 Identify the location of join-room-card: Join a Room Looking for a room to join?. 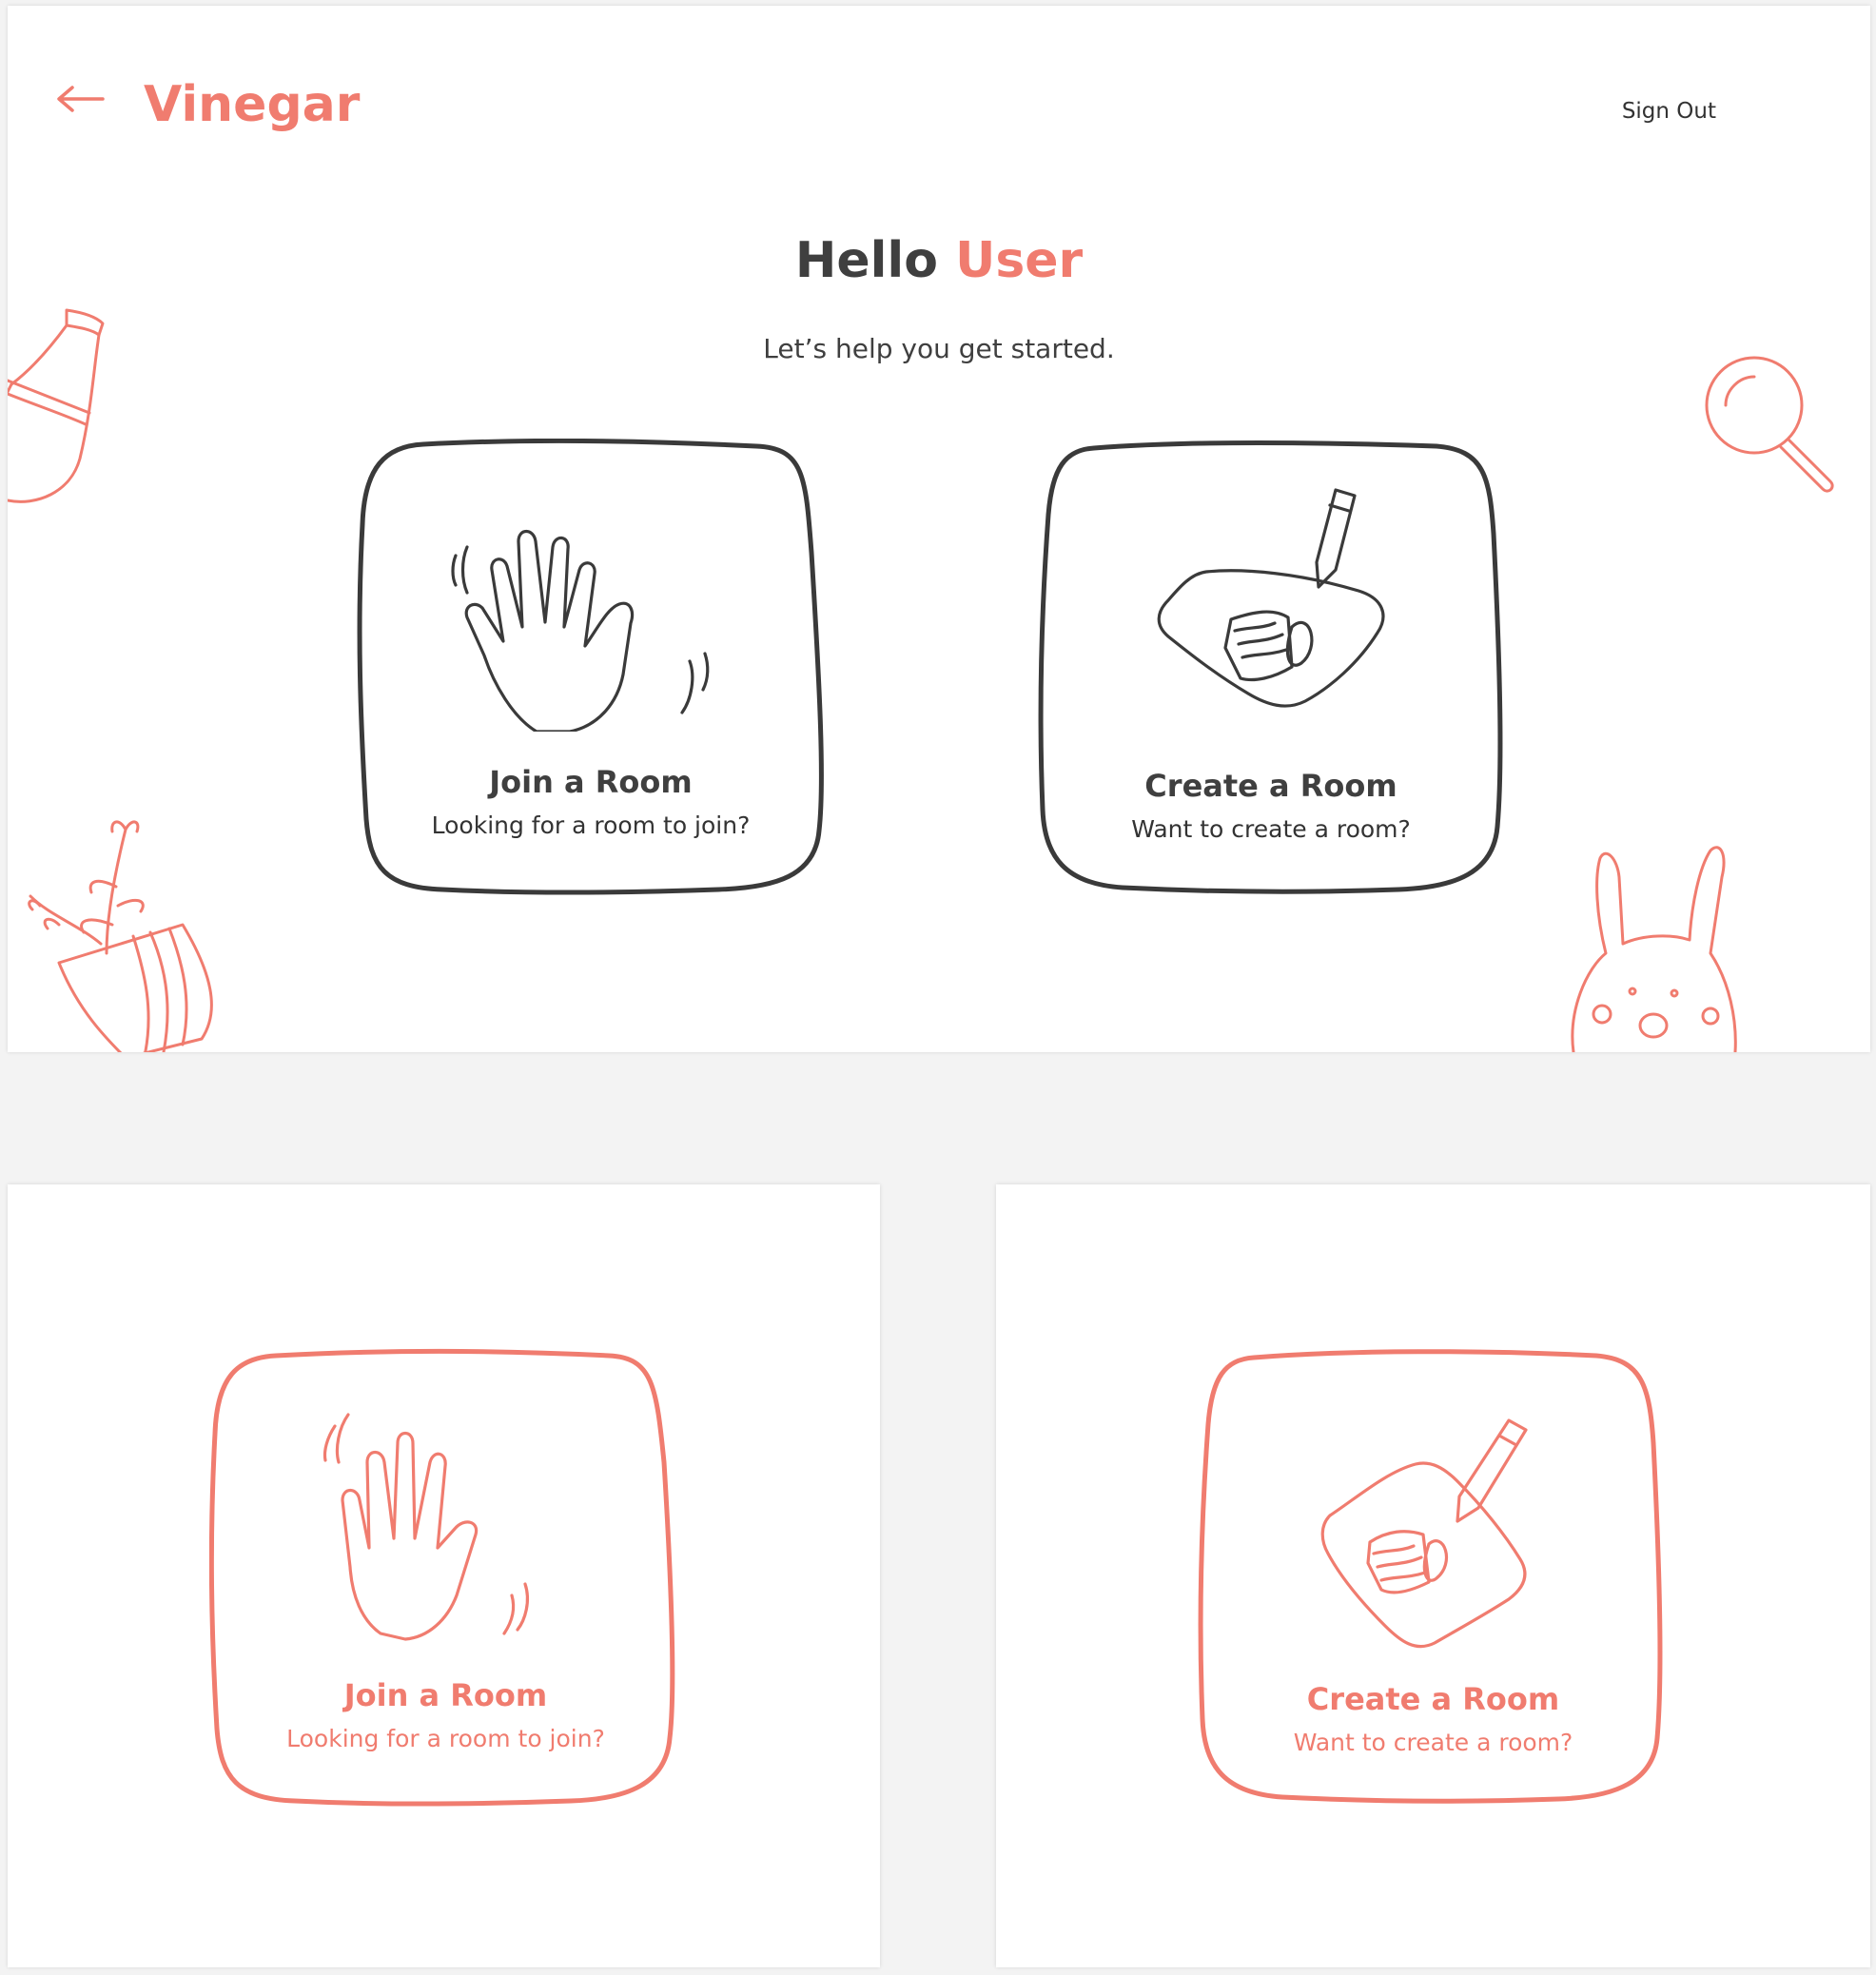
(591, 667).